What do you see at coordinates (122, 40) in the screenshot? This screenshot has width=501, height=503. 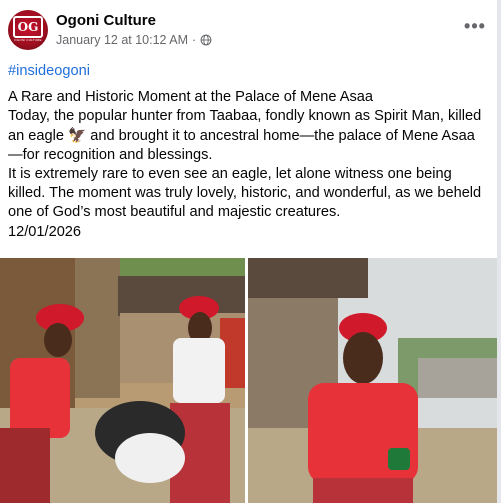 I see `post-timestamp: January 12 at 10:12 AM` at bounding box center [122, 40].